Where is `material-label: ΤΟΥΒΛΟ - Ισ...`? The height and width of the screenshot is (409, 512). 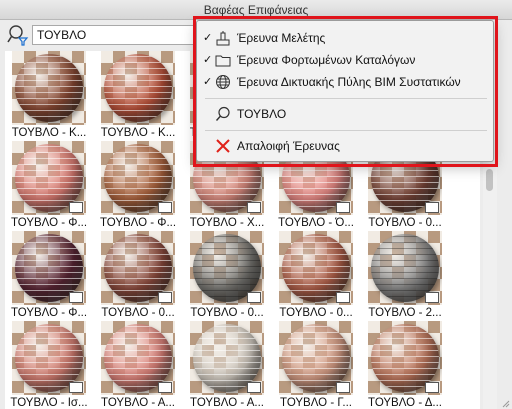 material-label: ΤΟΥΒΛΟ - Ισ... is located at coordinates (49, 403).